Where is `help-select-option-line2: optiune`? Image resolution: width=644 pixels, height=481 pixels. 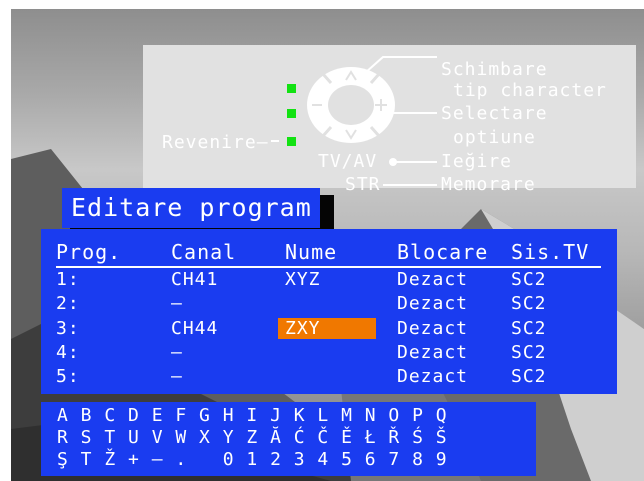 help-select-option-line2: optiune is located at coordinates (494, 137).